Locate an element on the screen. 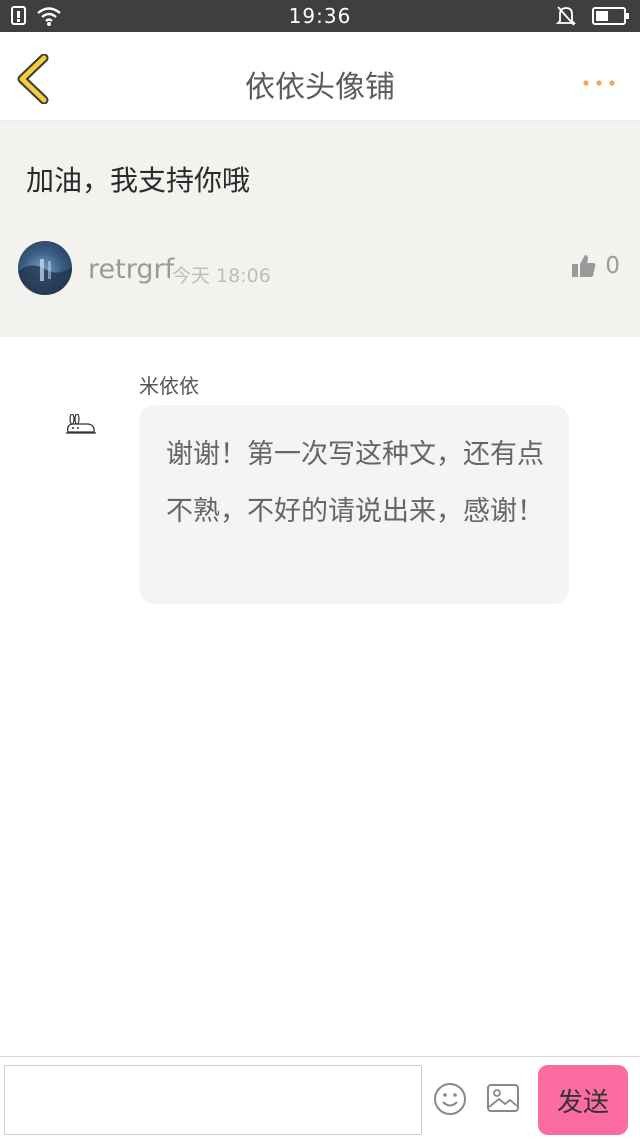 Image resolution: width=640 pixels, height=1139 pixels. reply-author: 米依依 is located at coordinates (169, 384).